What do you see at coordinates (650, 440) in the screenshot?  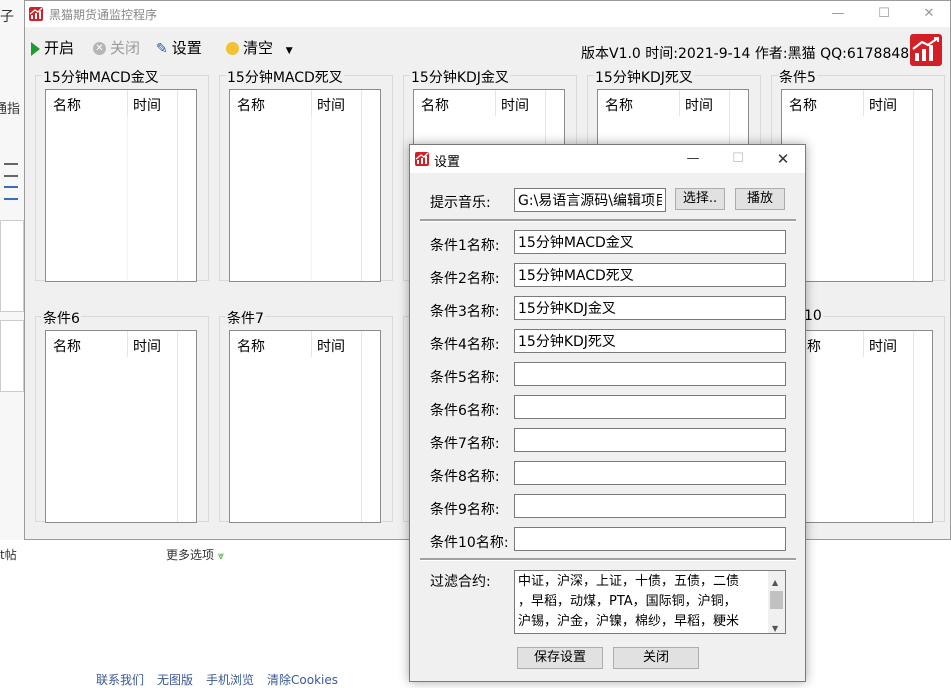 I see `condition-7-input` at bounding box center [650, 440].